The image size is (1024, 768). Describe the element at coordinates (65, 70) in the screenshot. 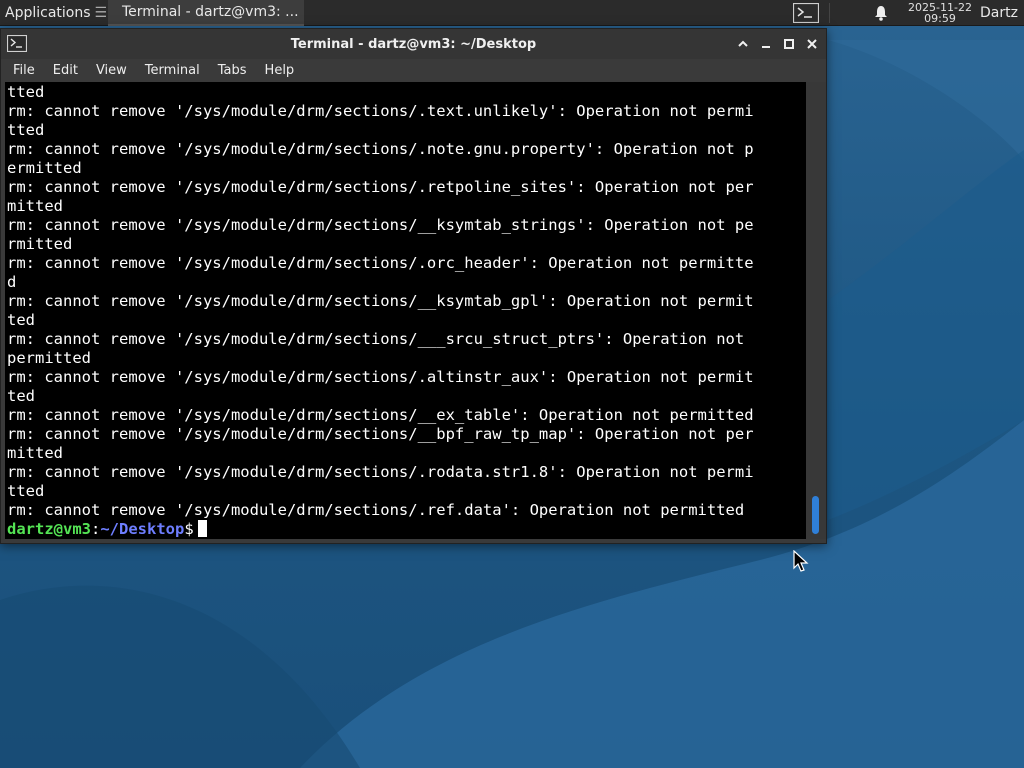

I see `menu-edit: Edit` at that location.